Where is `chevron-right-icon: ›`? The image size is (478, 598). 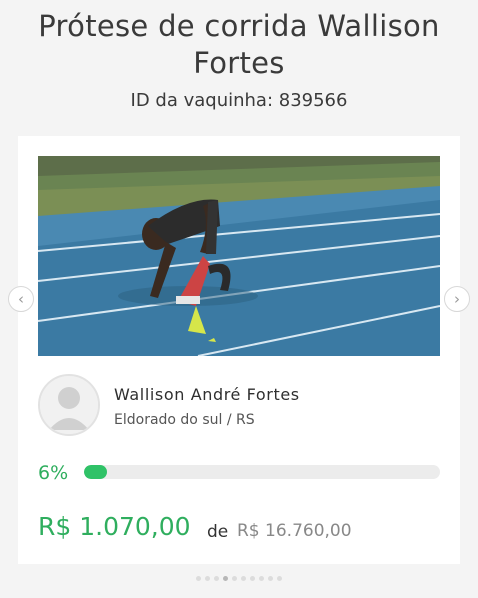
chevron-right-icon: › is located at coordinates (457, 299).